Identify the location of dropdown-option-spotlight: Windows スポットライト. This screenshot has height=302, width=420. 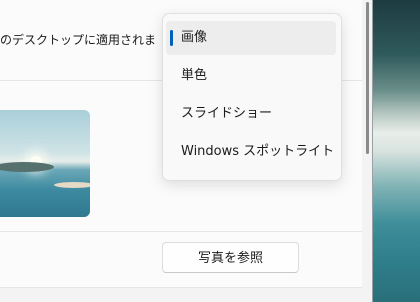
(251, 152).